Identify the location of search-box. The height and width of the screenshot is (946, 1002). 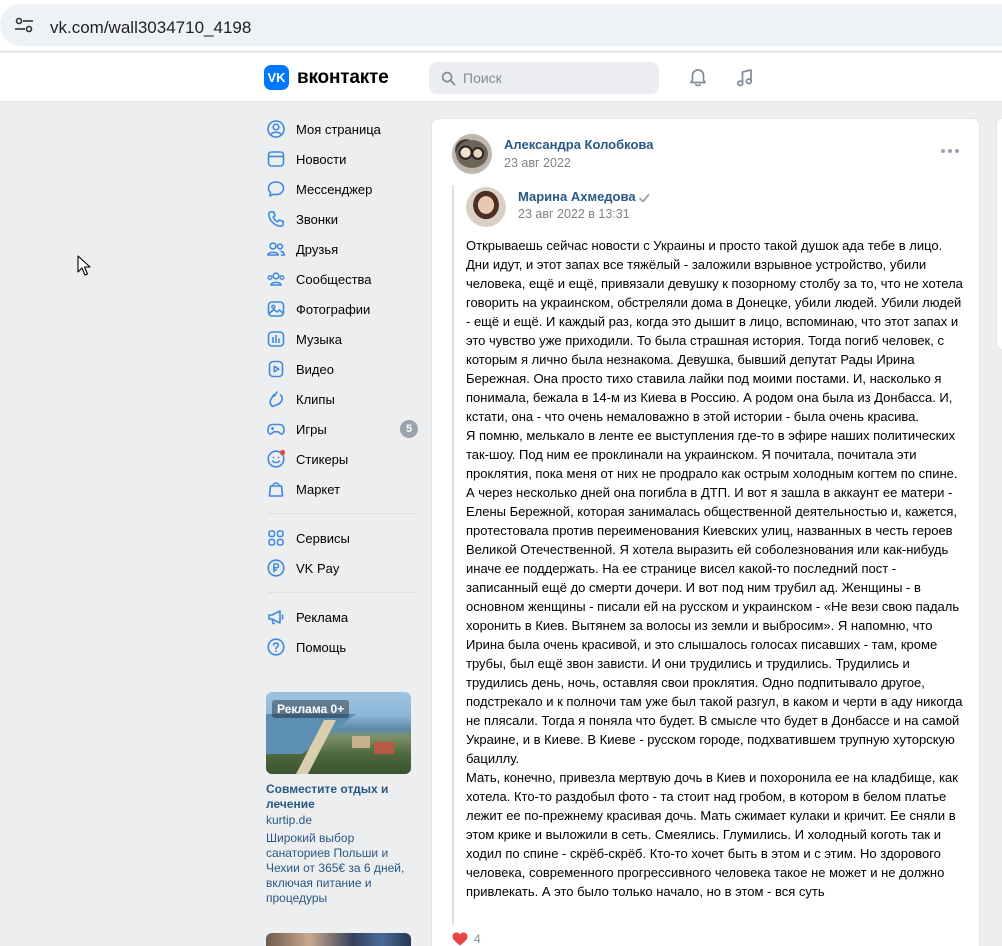
(544, 78).